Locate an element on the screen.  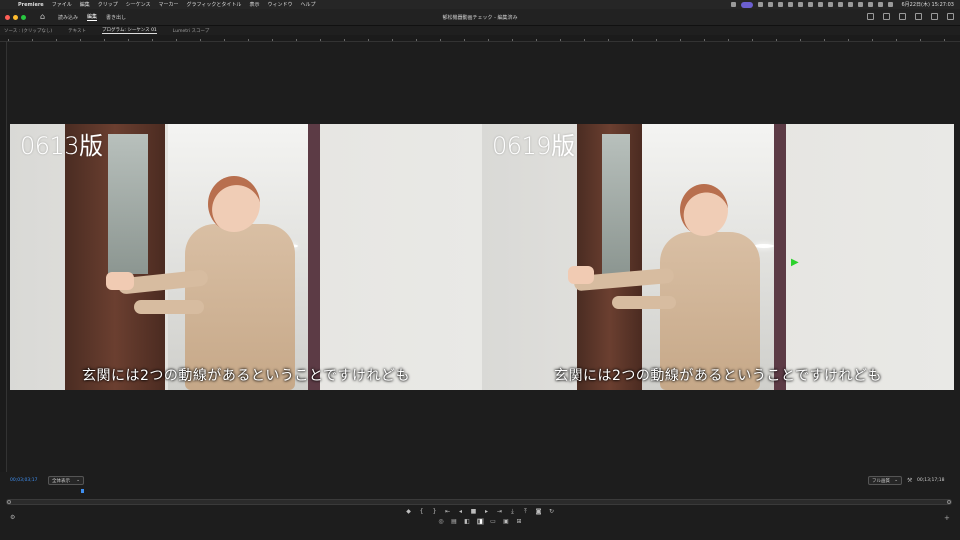
menu-app-name: Premiere is located at coordinates (31, 5).